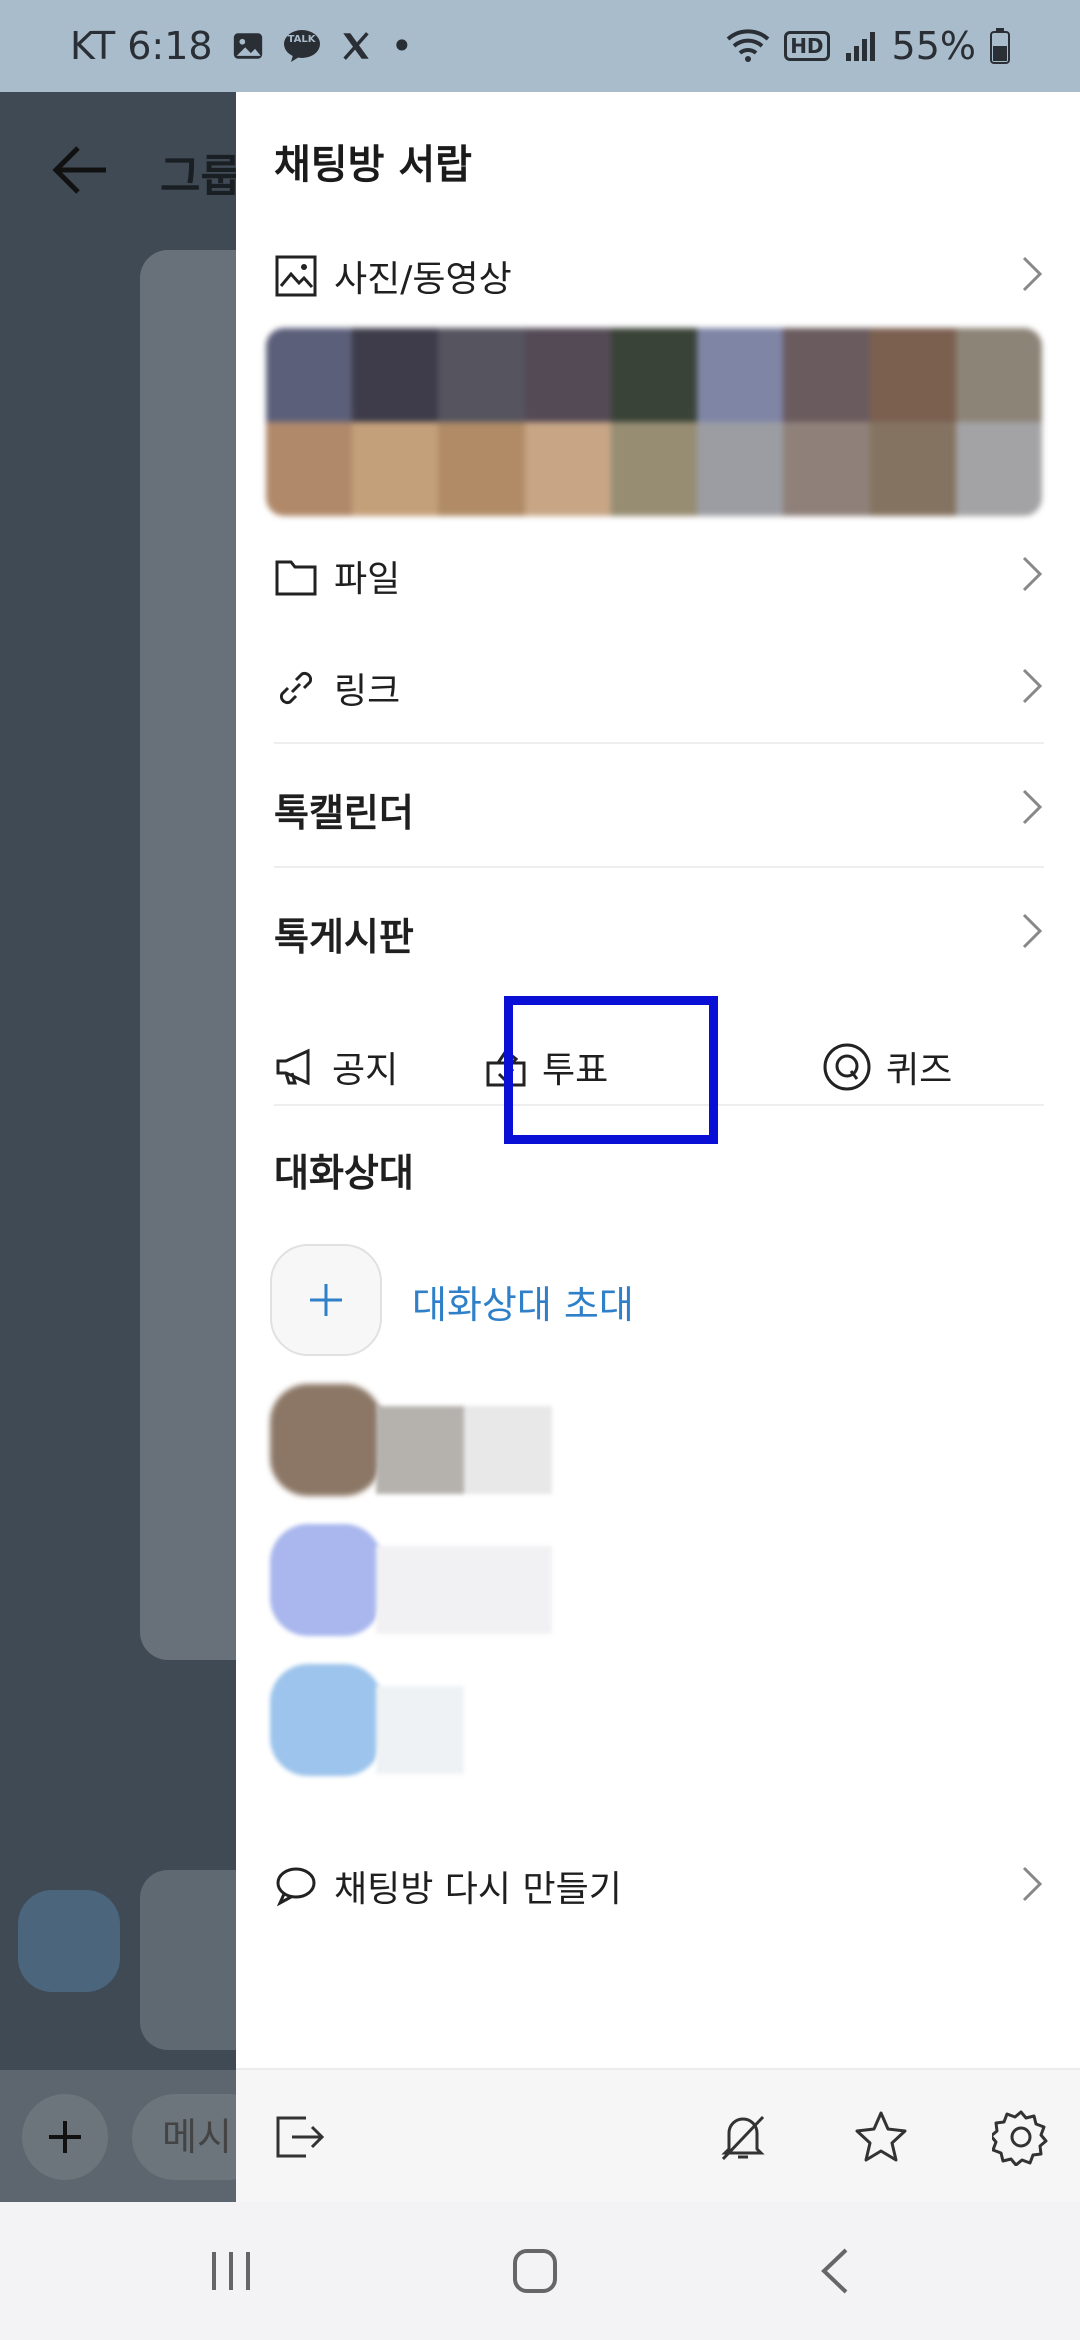  Describe the element at coordinates (523, 1301) in the screenshot. I see `invite-label: 대화상대 초대` at that location.